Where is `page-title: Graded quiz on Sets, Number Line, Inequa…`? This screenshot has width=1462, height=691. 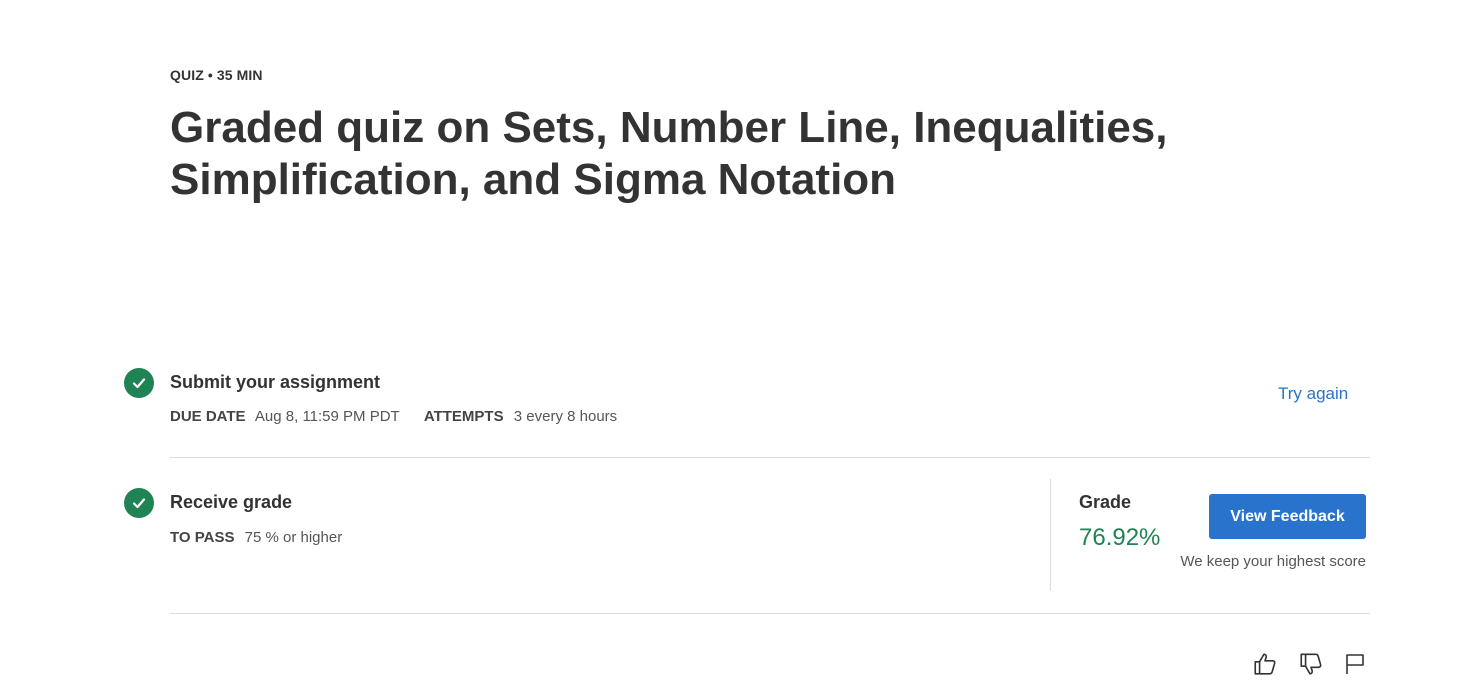
page-title: Graded quiz on Sets, Number Line, Inequa… is located at coordinates (669, 153).